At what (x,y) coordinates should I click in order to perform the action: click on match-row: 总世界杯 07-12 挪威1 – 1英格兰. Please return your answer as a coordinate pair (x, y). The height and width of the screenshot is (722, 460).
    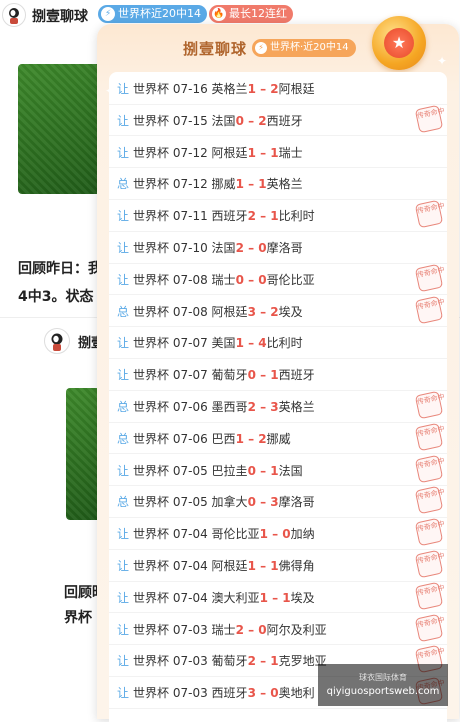
    Looking at the image, I should click on (278, 183).